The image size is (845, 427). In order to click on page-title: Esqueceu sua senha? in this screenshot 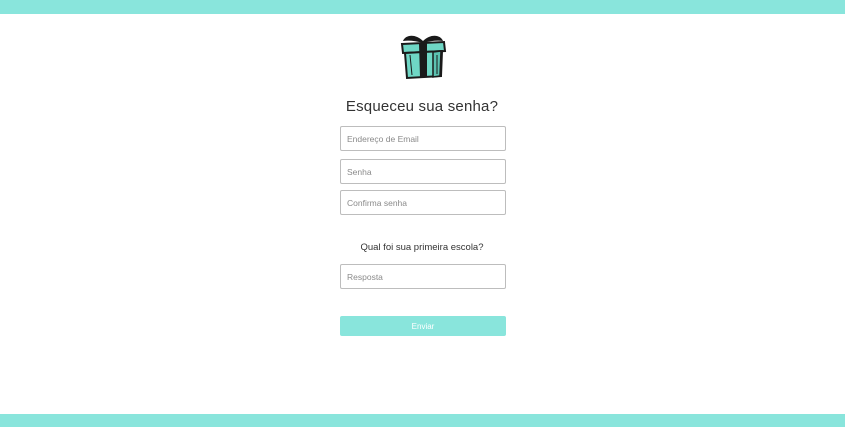, I will do `click(422, 106)`.